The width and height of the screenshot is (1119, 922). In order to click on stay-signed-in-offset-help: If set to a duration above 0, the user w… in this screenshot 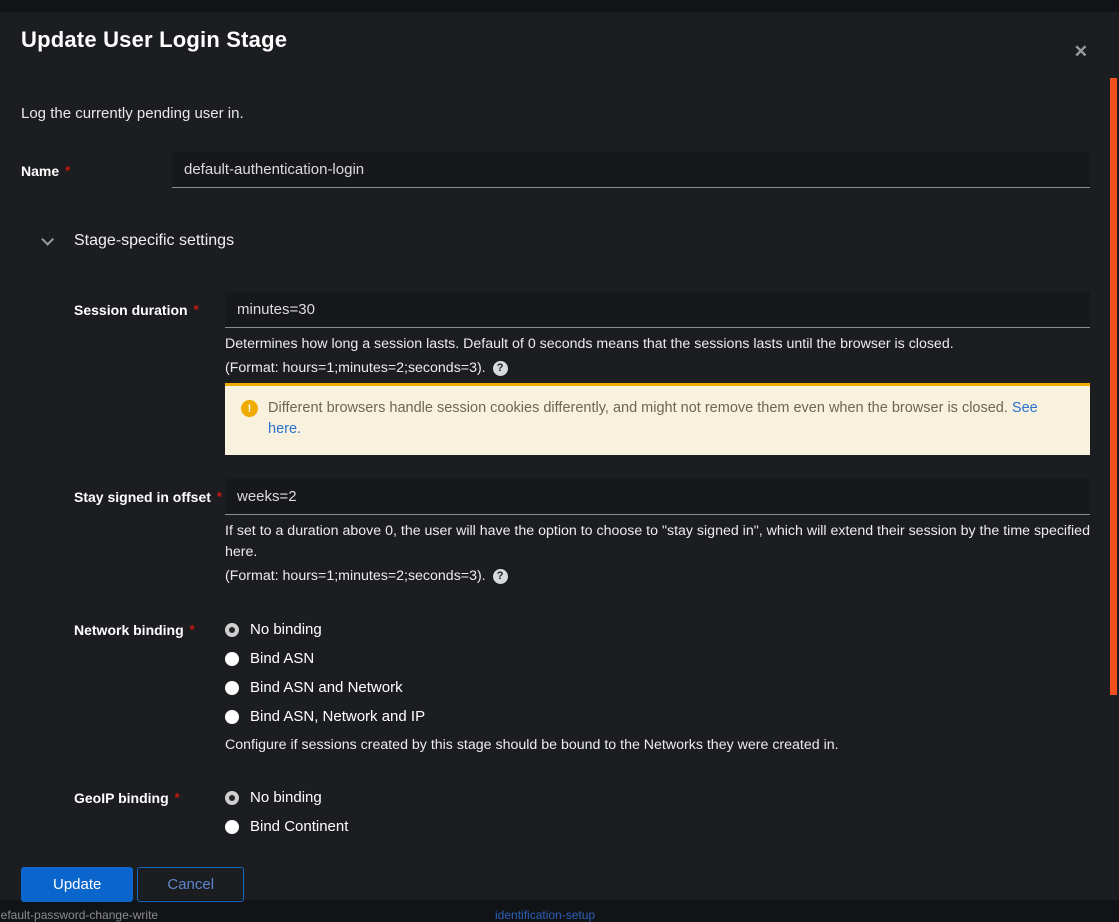, I will do `click(657, 541)`.